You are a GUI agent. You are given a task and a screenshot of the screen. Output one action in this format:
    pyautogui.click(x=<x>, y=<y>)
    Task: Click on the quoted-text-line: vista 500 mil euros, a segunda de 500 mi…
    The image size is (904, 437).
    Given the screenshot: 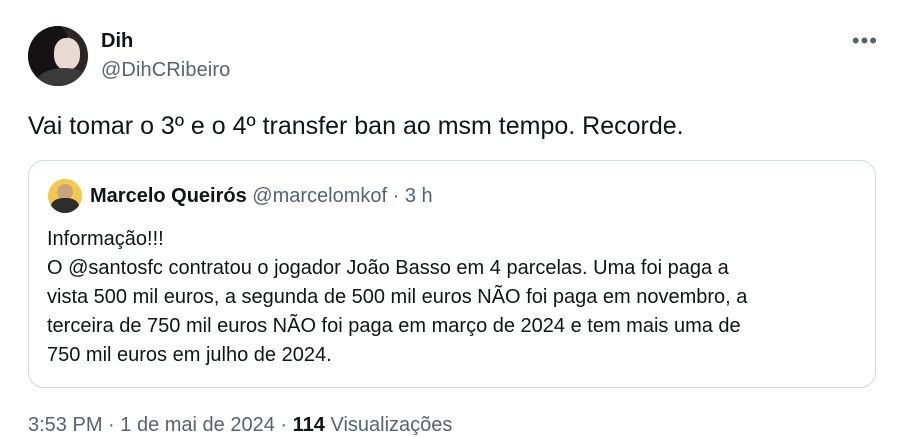 What is the action you would take?
    pyautogui.click(x=397, y=297)
    